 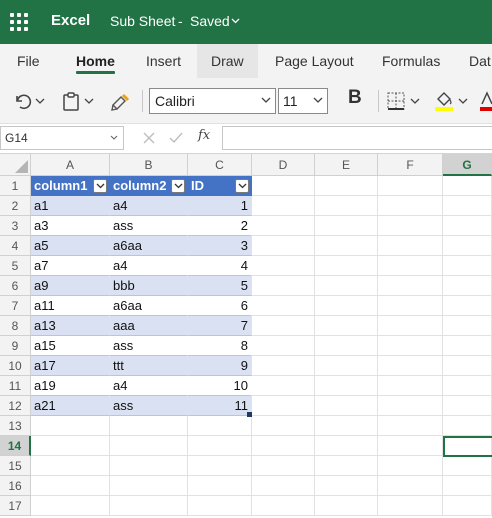 I want to click on tab-draw: Draw, so click(x=227, y=61).